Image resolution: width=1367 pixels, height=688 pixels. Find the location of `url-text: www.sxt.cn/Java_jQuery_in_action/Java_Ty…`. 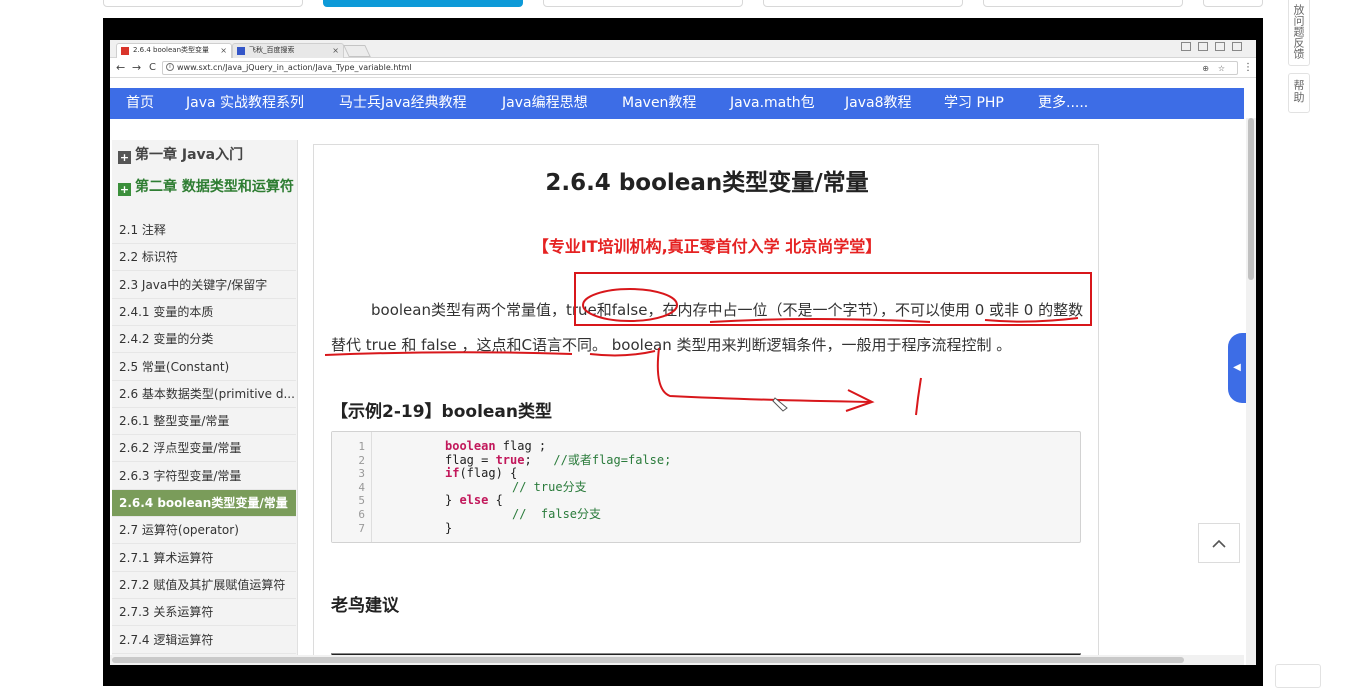

url-text: www.sxt.cn/Java_jQuery_in_action/Java_Ty… is located at coordinates (294, 67).